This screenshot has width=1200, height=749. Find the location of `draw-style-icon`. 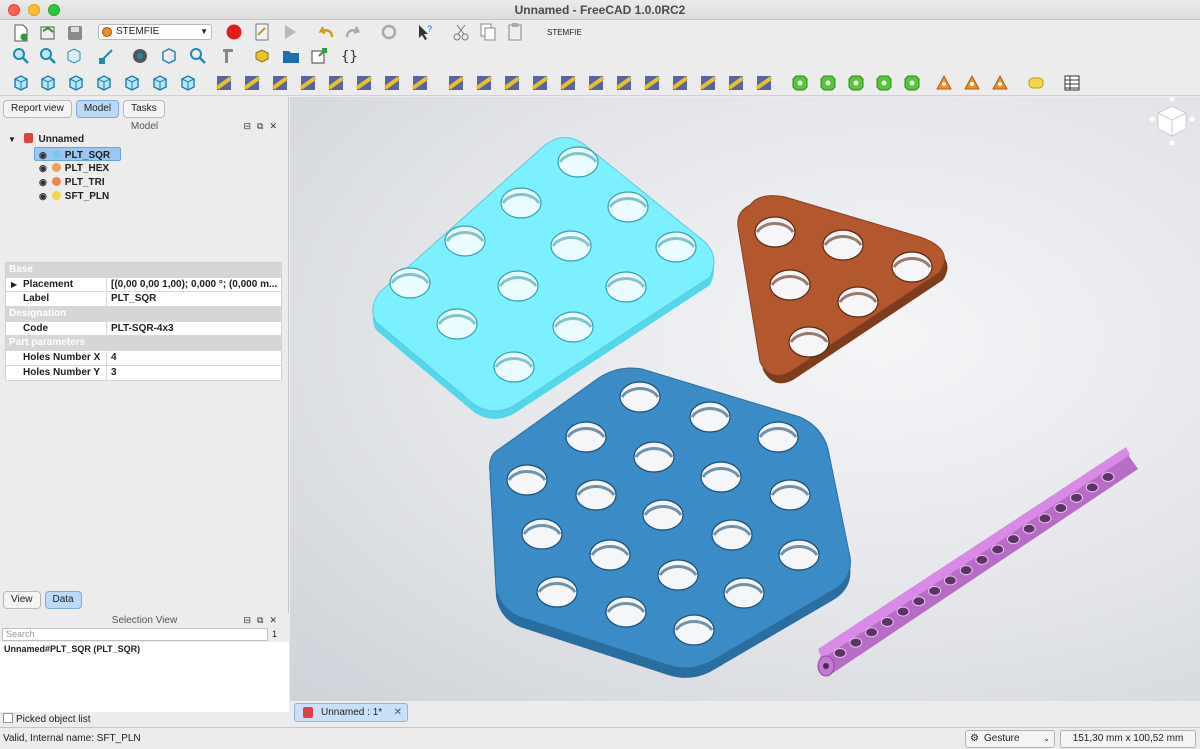

draw-style-icon is located at coordinates (141, 56).